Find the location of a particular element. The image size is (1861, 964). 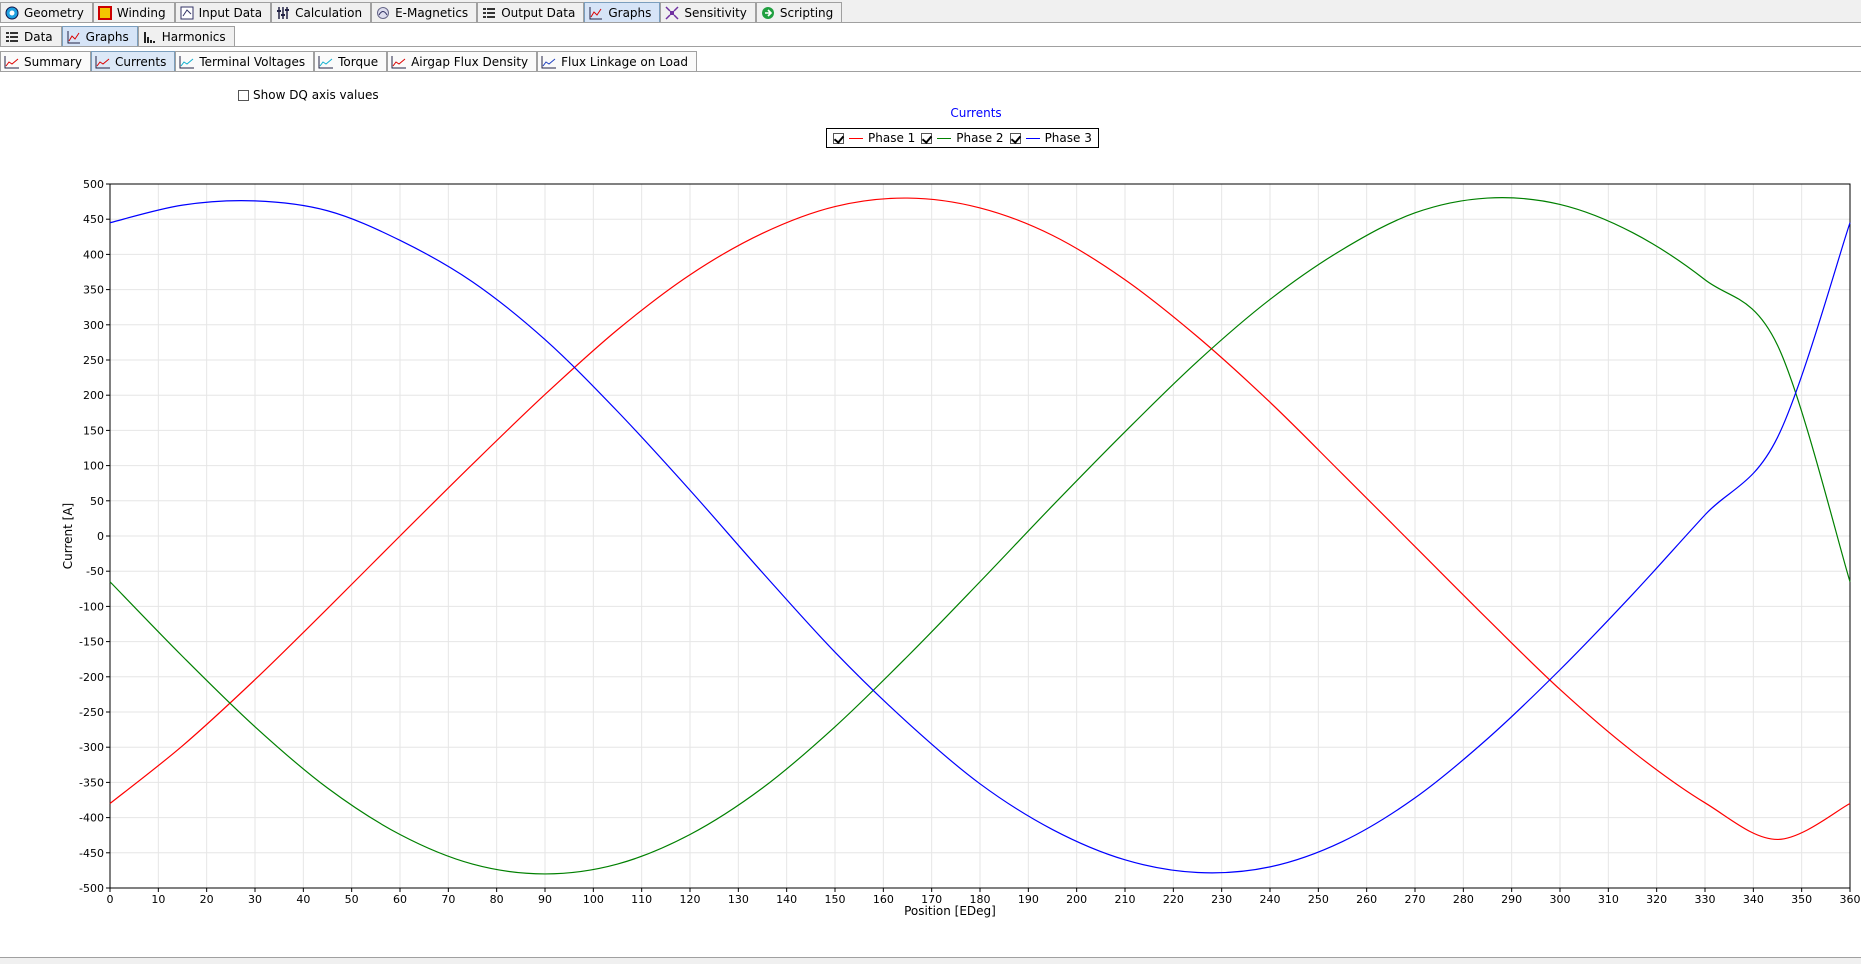

status-strip is located at coordinates (930, 960).